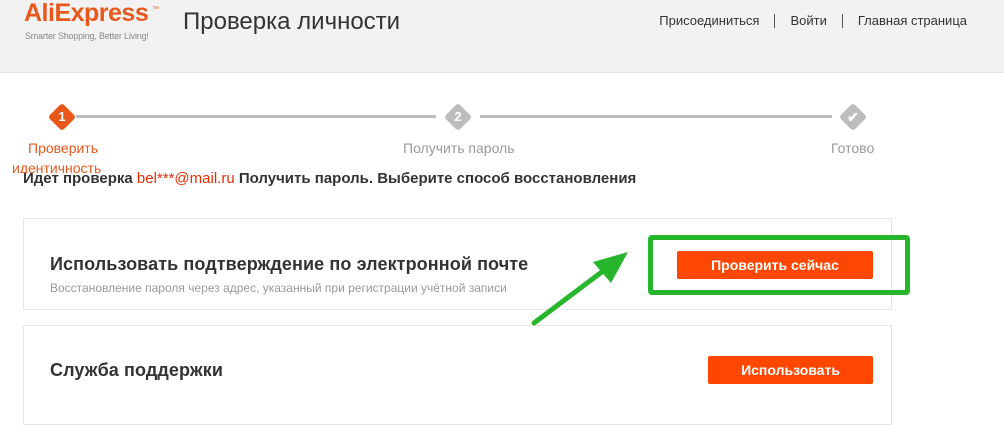 Image resolution: width=1004 pixels, height=425 pixels. What do you see at coordinates (137, 370) in the screenshot?
I see `support-option-title: Служба поддержки` at bounding box center [137, 370].